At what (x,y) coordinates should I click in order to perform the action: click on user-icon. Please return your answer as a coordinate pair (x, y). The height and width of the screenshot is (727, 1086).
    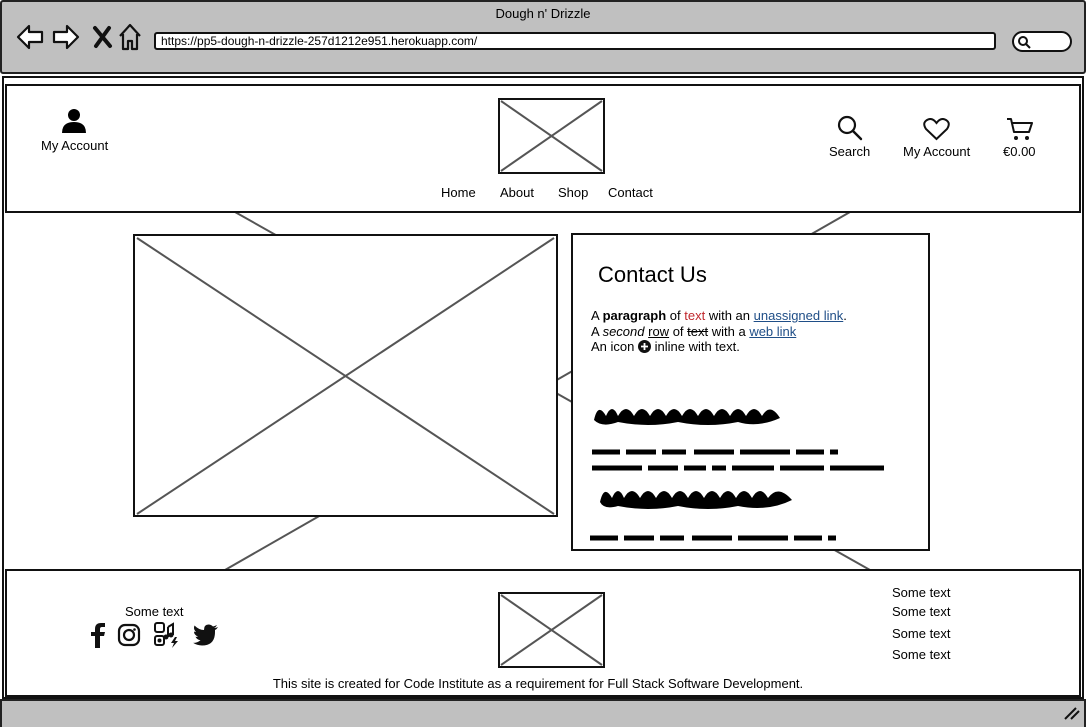
    Looking at the image, I should click on (74, 121).